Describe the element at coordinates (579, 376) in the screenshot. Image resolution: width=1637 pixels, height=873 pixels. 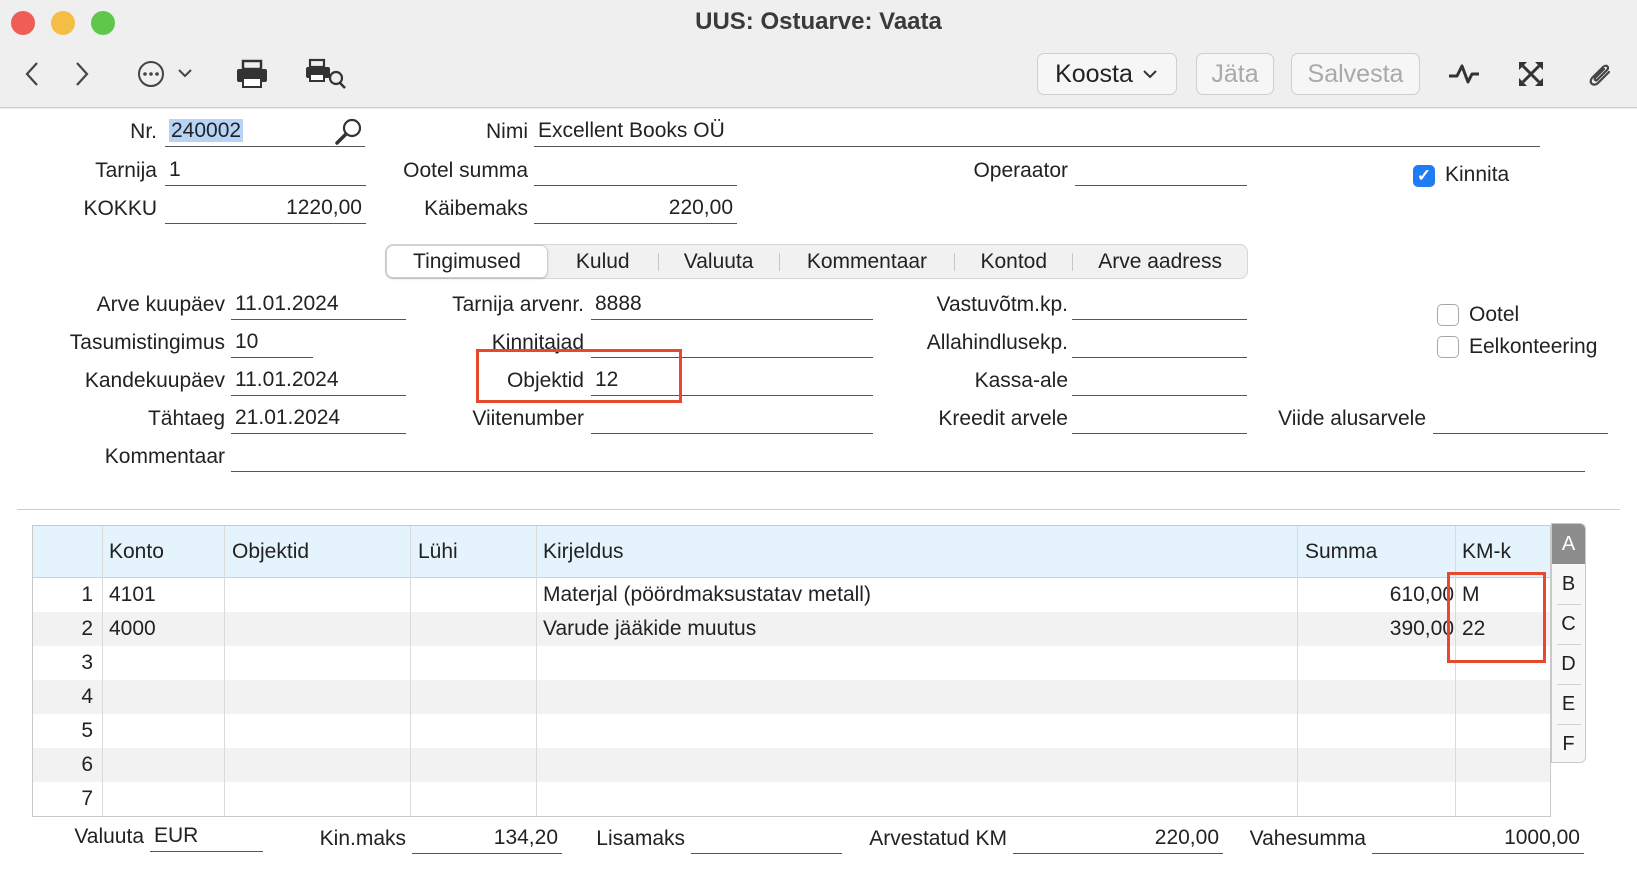
I see `objektid-highlight-box` at that location.